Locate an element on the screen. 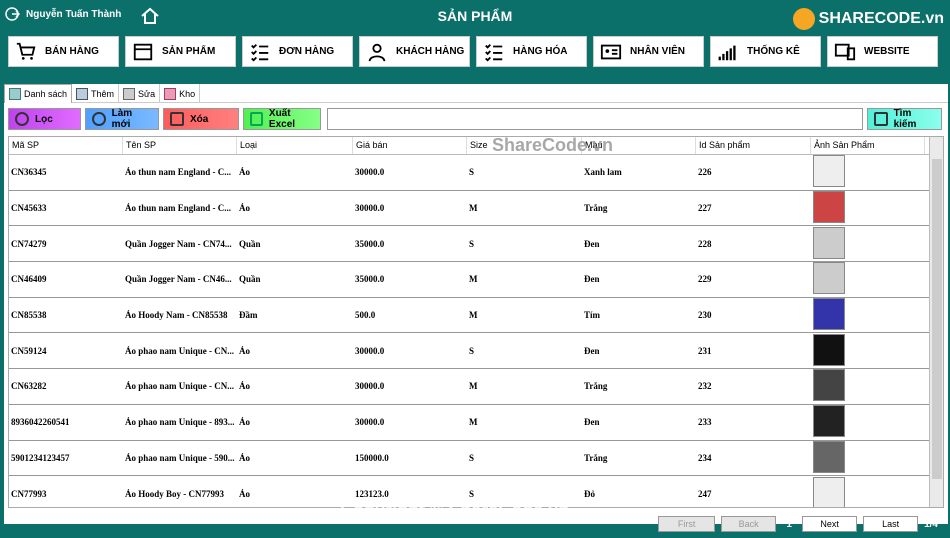  col-loai: Loại is located at coordinates (295, 145).